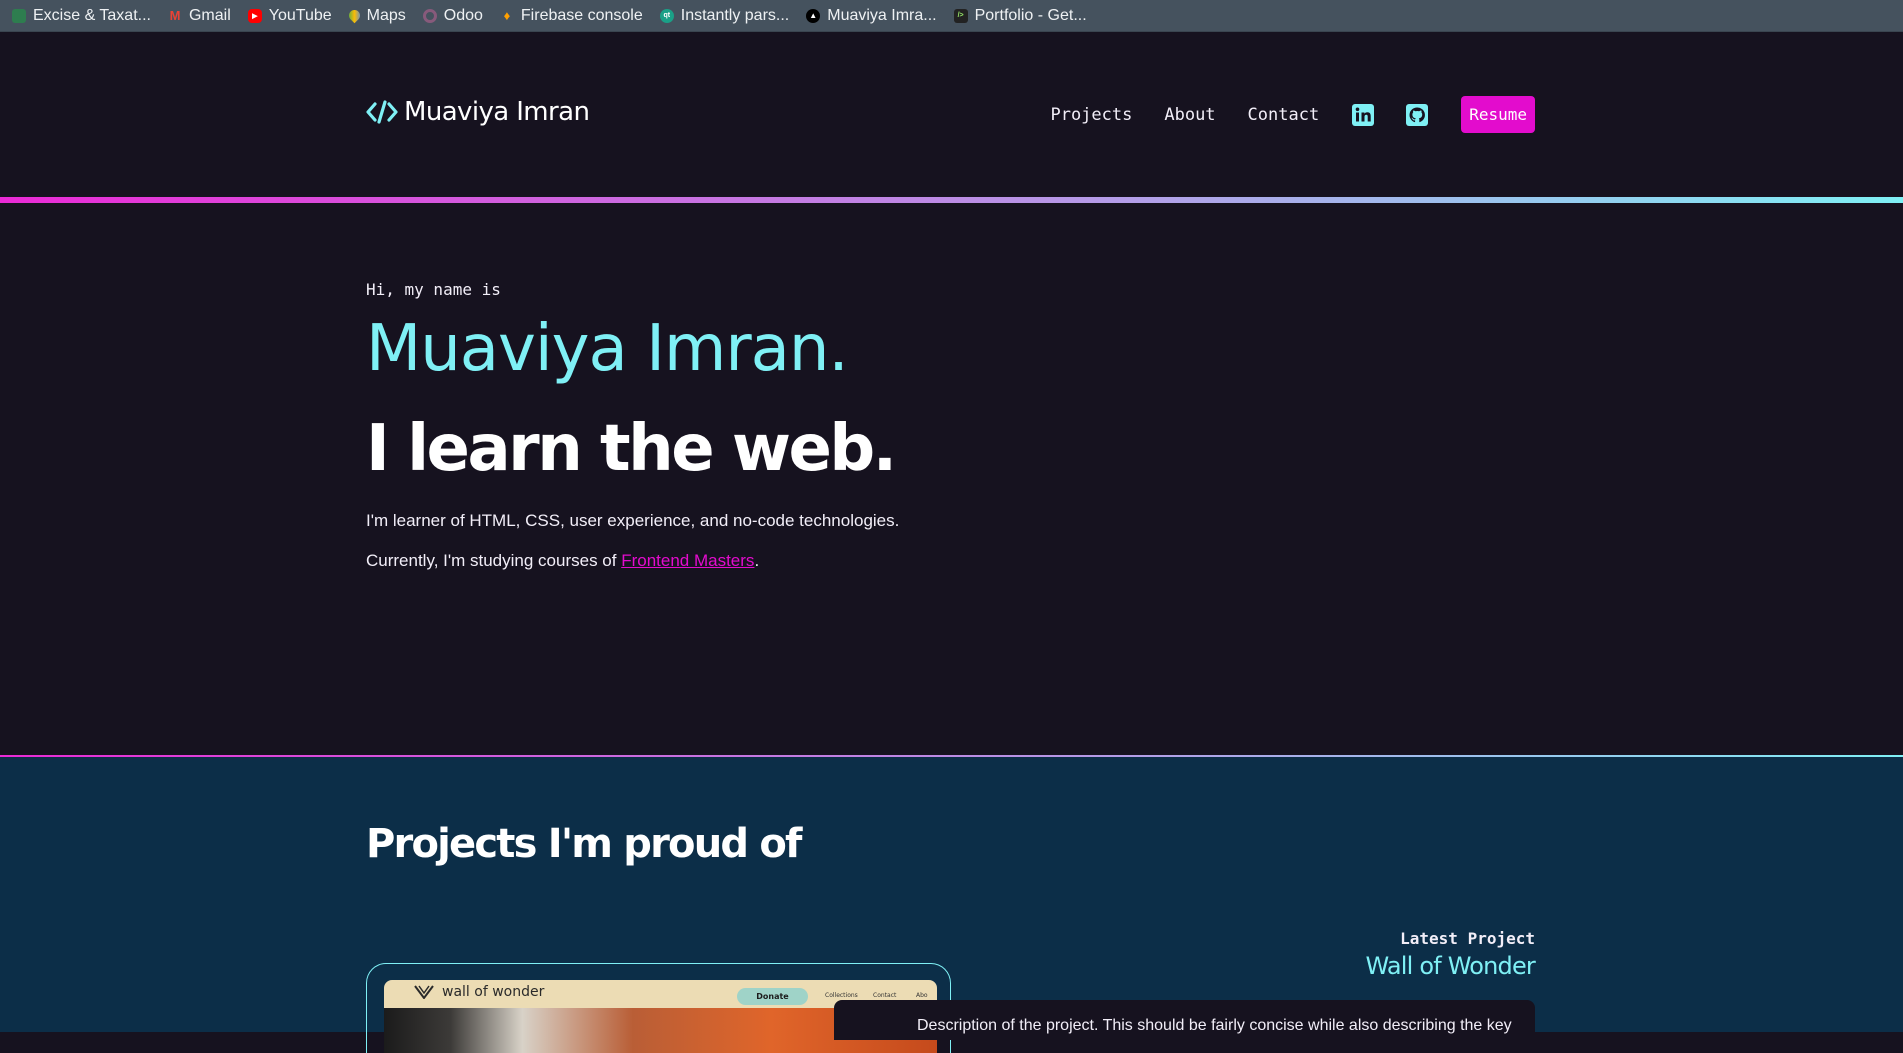  What do you see at coordinates (813, 15) in the screenshot?
I see `triangle-icon: ▲` at bounding box center [813, 15].